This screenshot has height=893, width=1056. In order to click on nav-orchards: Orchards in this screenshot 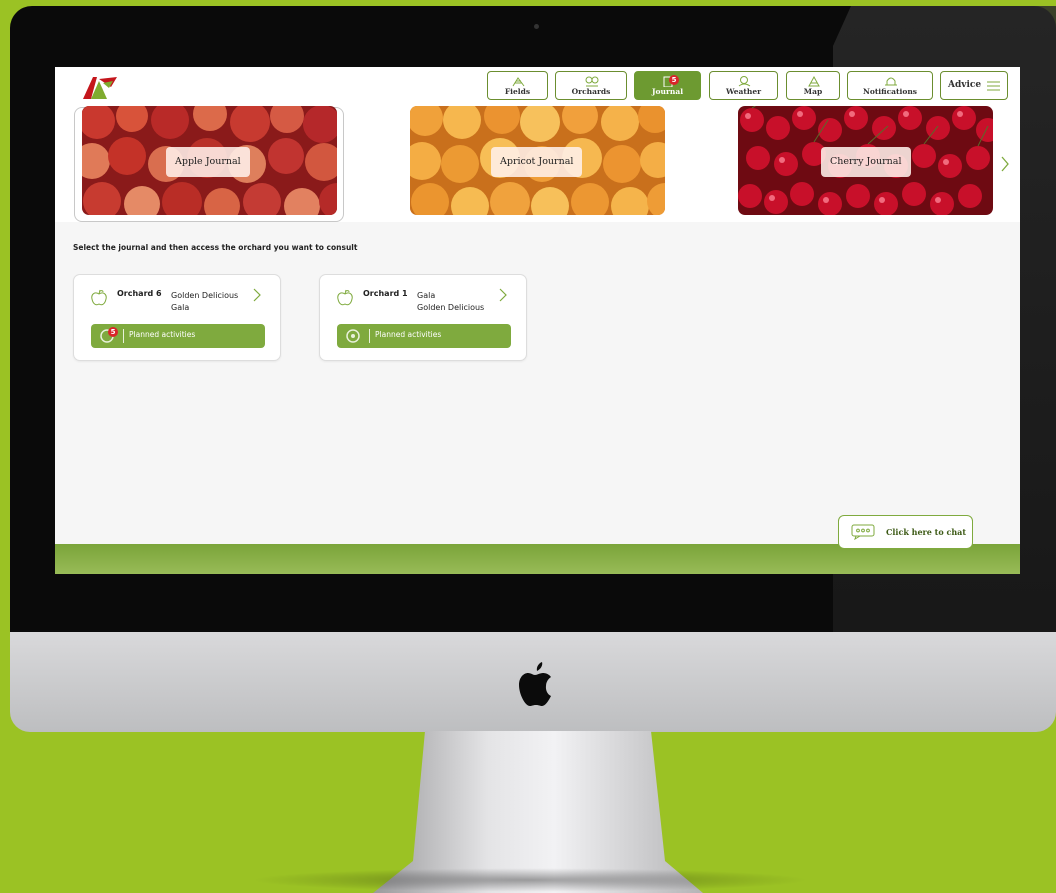, I will do `click(591, 85)`.